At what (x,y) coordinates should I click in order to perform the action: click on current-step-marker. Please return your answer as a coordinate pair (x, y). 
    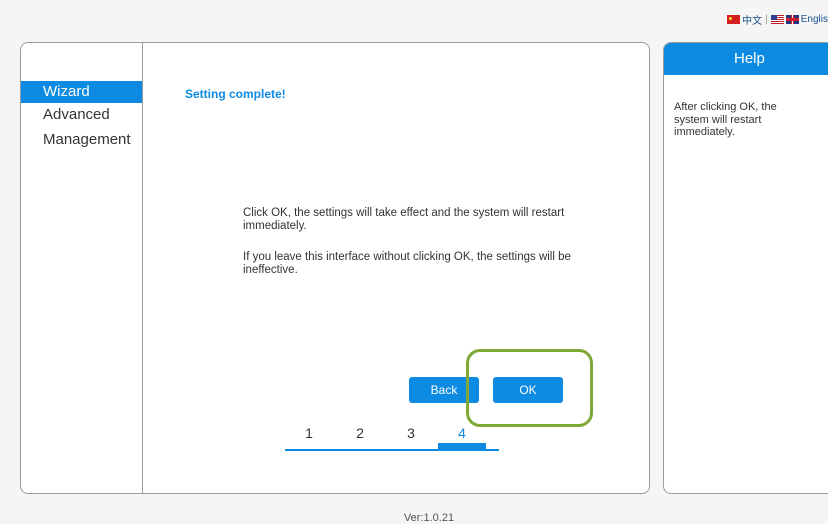
    Looking at the image, I should click on (462, 447).